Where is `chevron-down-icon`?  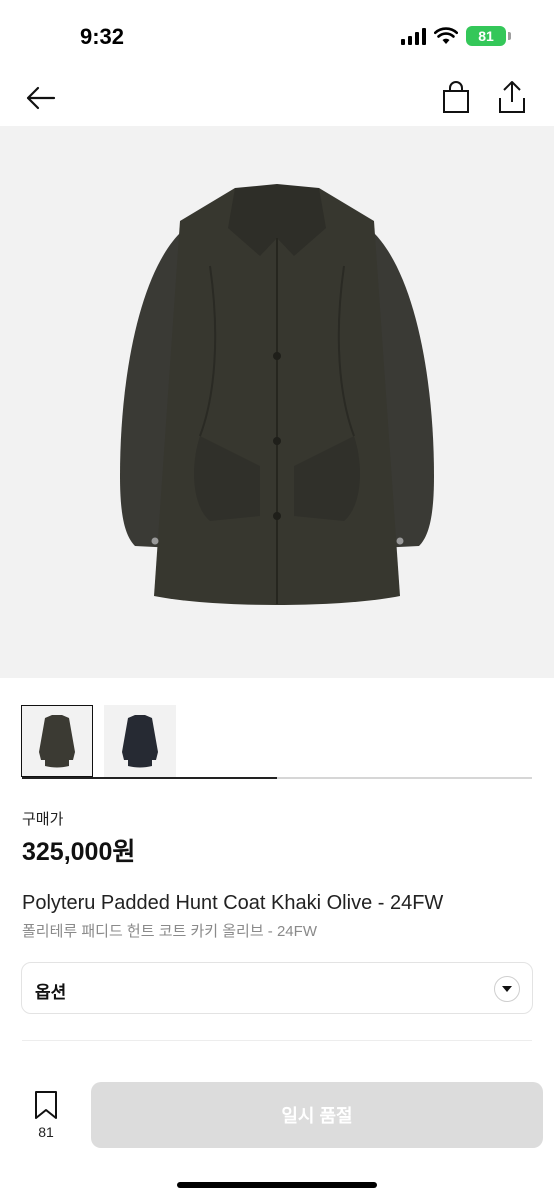 chevron-down-icon is located at coordinates (507, 989).